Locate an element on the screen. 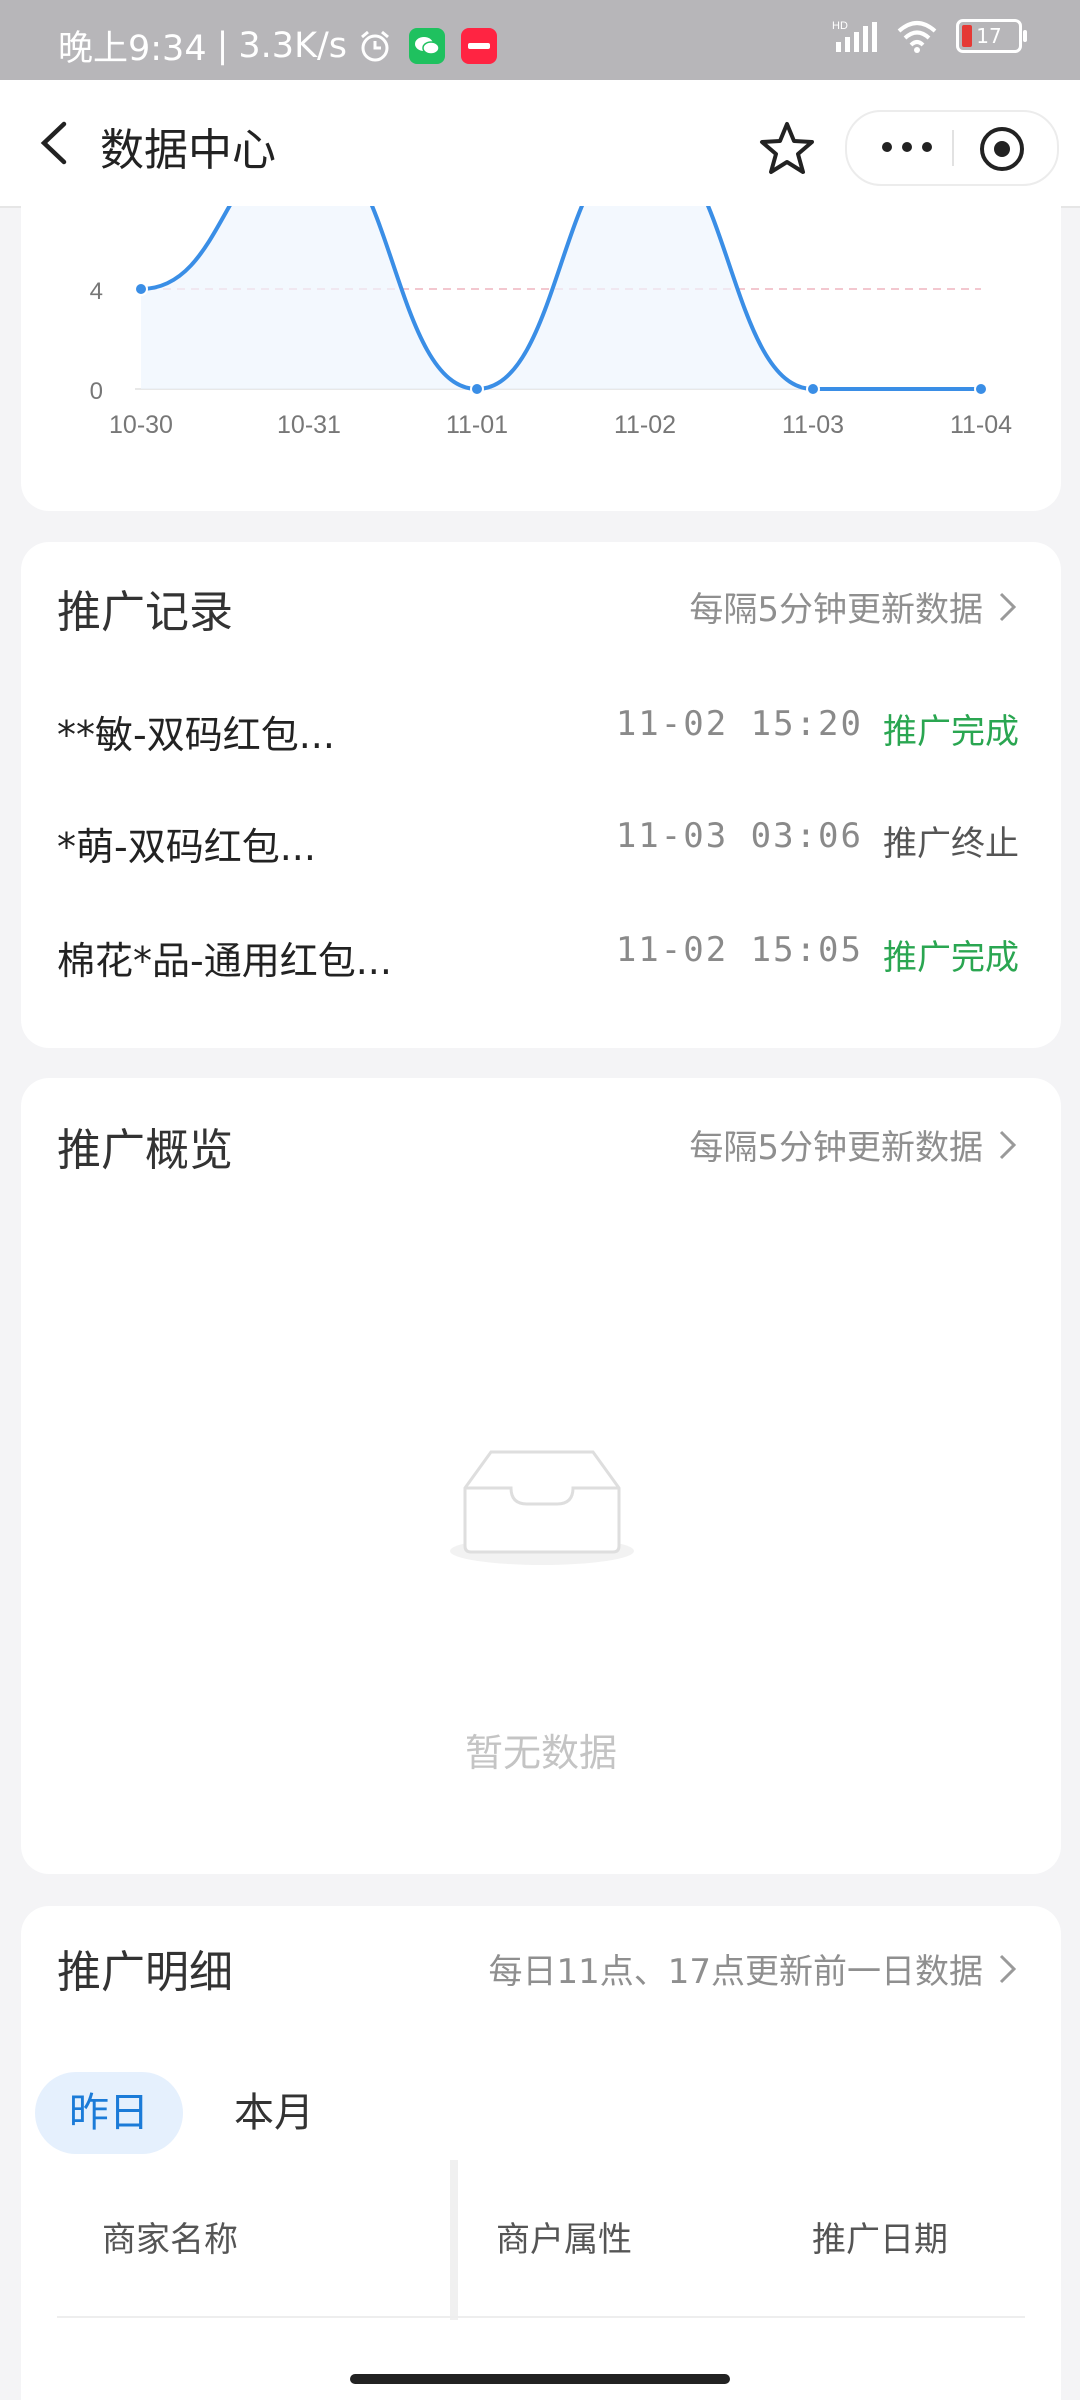 Image resolution: width=1080 pixels, height=2400 pixels. inbox-icon is located at coordinates (542, 1507).